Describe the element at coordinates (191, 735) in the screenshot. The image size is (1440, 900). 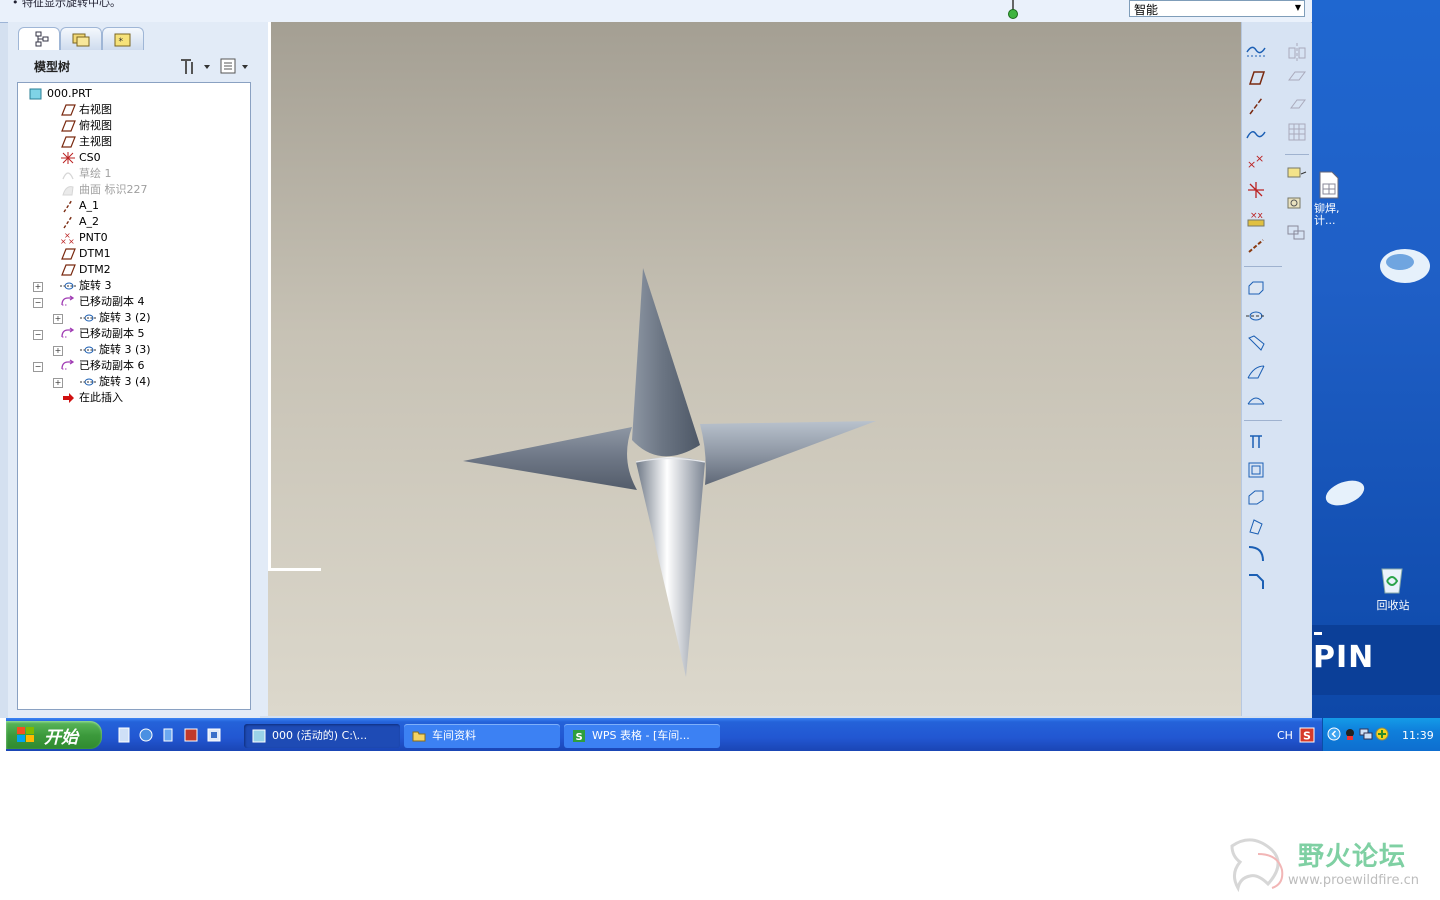
I see `quicklaunch-pdf-icon` at that location.